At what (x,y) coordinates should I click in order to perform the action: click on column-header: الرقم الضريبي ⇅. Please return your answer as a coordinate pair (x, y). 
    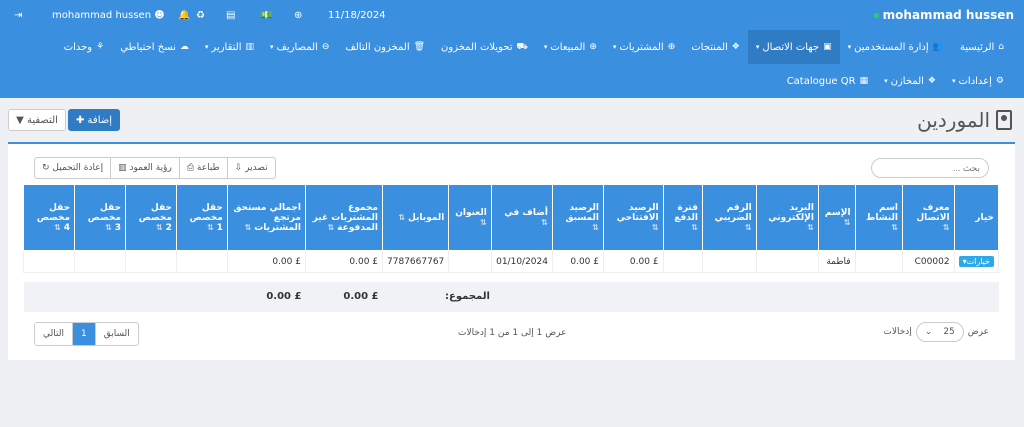
    Looking at the image, I should click on (729, 217).